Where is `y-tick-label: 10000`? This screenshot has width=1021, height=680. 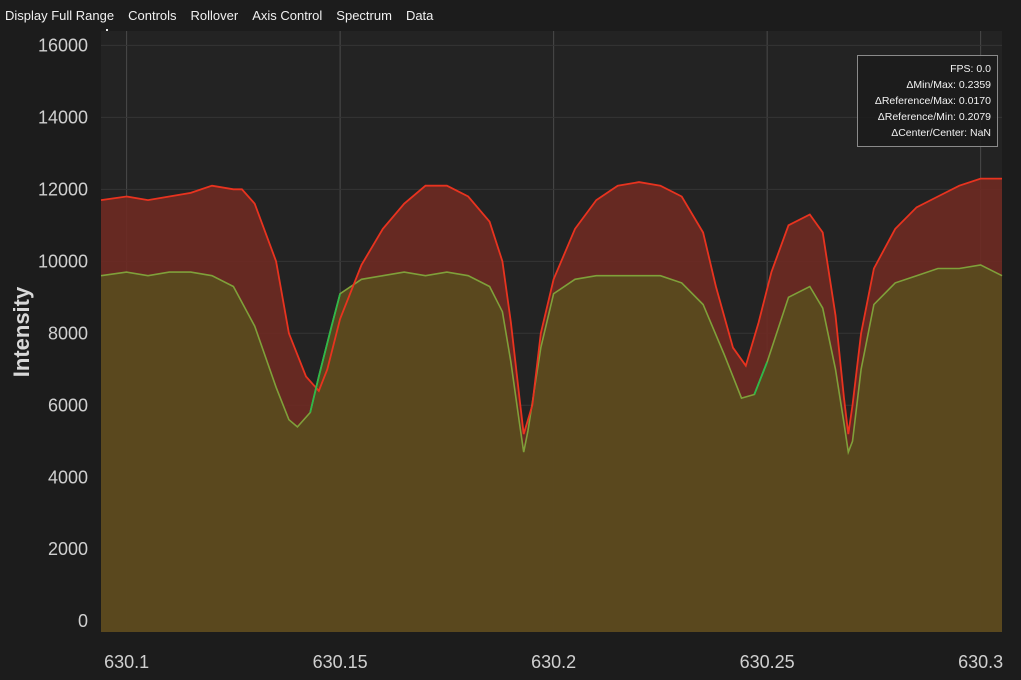 y-tick-label: 10000 is located at coordinates (63, 261).